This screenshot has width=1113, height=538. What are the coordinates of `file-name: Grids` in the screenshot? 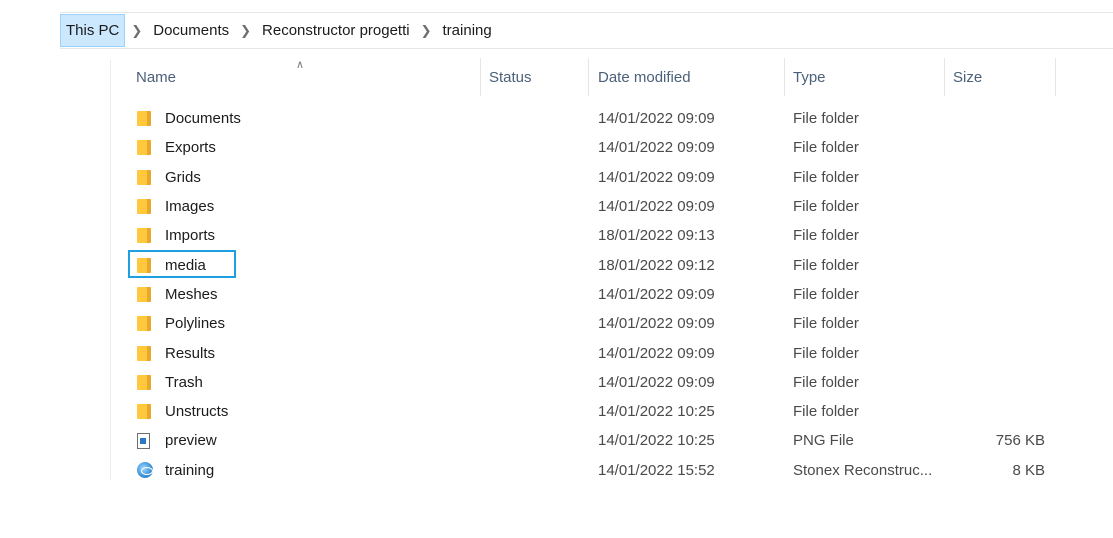 It's located at (183, 177).